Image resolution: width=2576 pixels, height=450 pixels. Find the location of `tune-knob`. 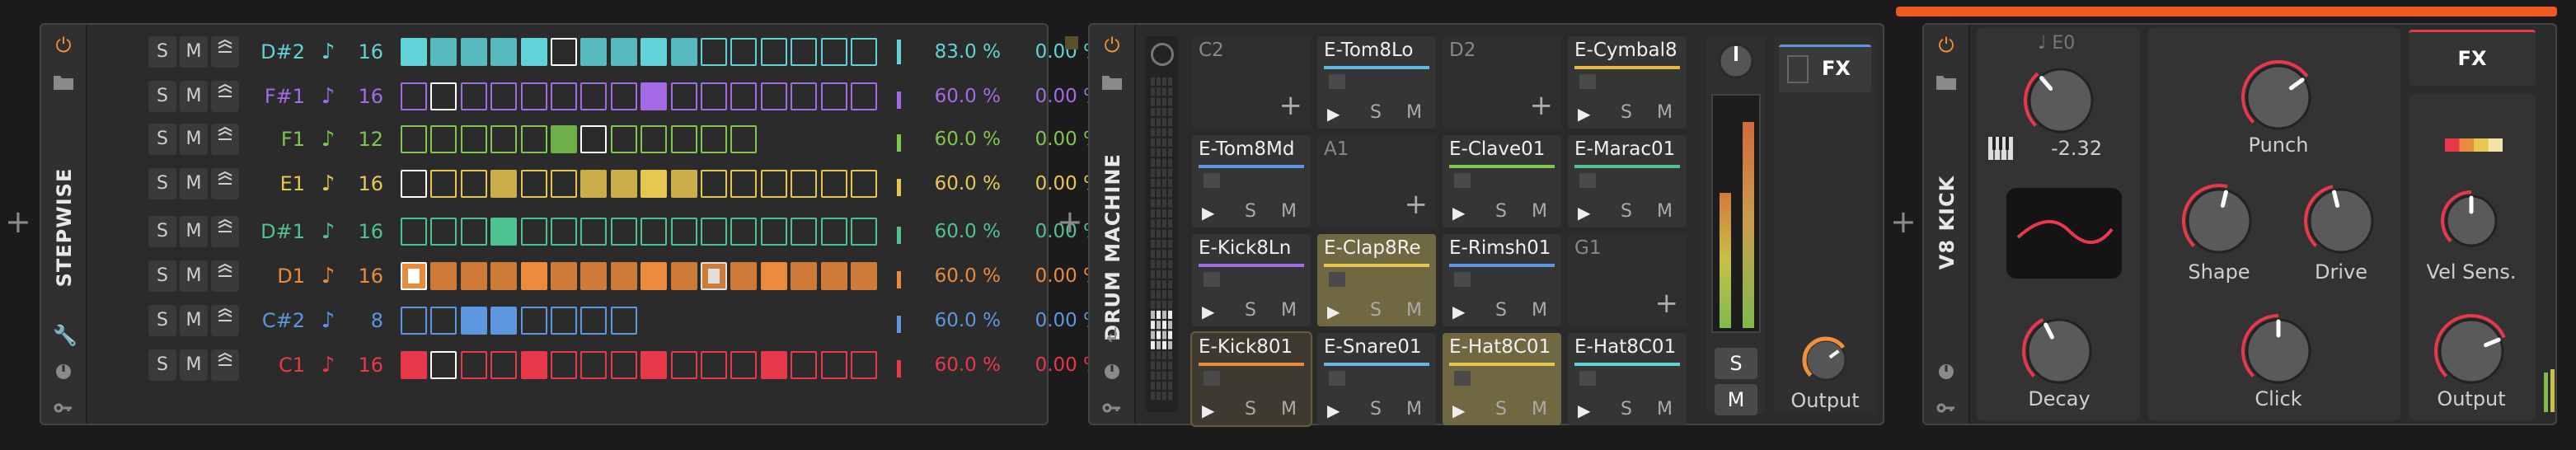

tune-knob is located at coordinates (2060, 100).